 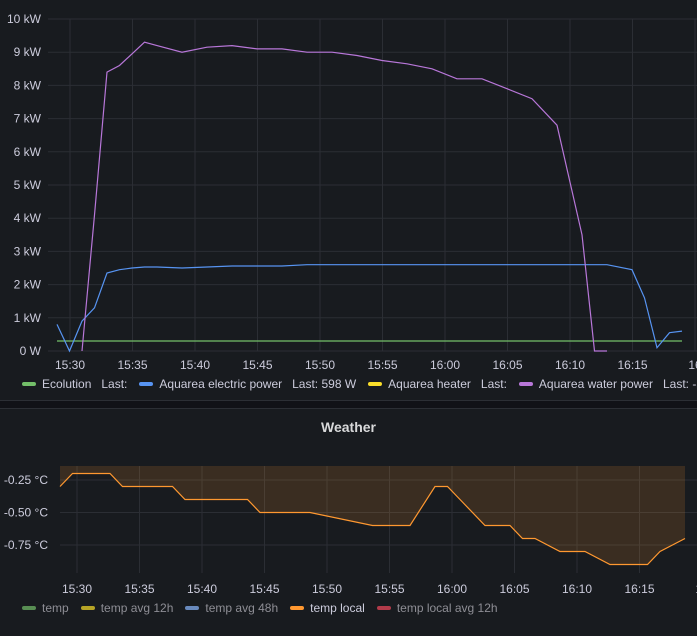 I want to click on legend-item: temp local, so click(x=327, y=608).